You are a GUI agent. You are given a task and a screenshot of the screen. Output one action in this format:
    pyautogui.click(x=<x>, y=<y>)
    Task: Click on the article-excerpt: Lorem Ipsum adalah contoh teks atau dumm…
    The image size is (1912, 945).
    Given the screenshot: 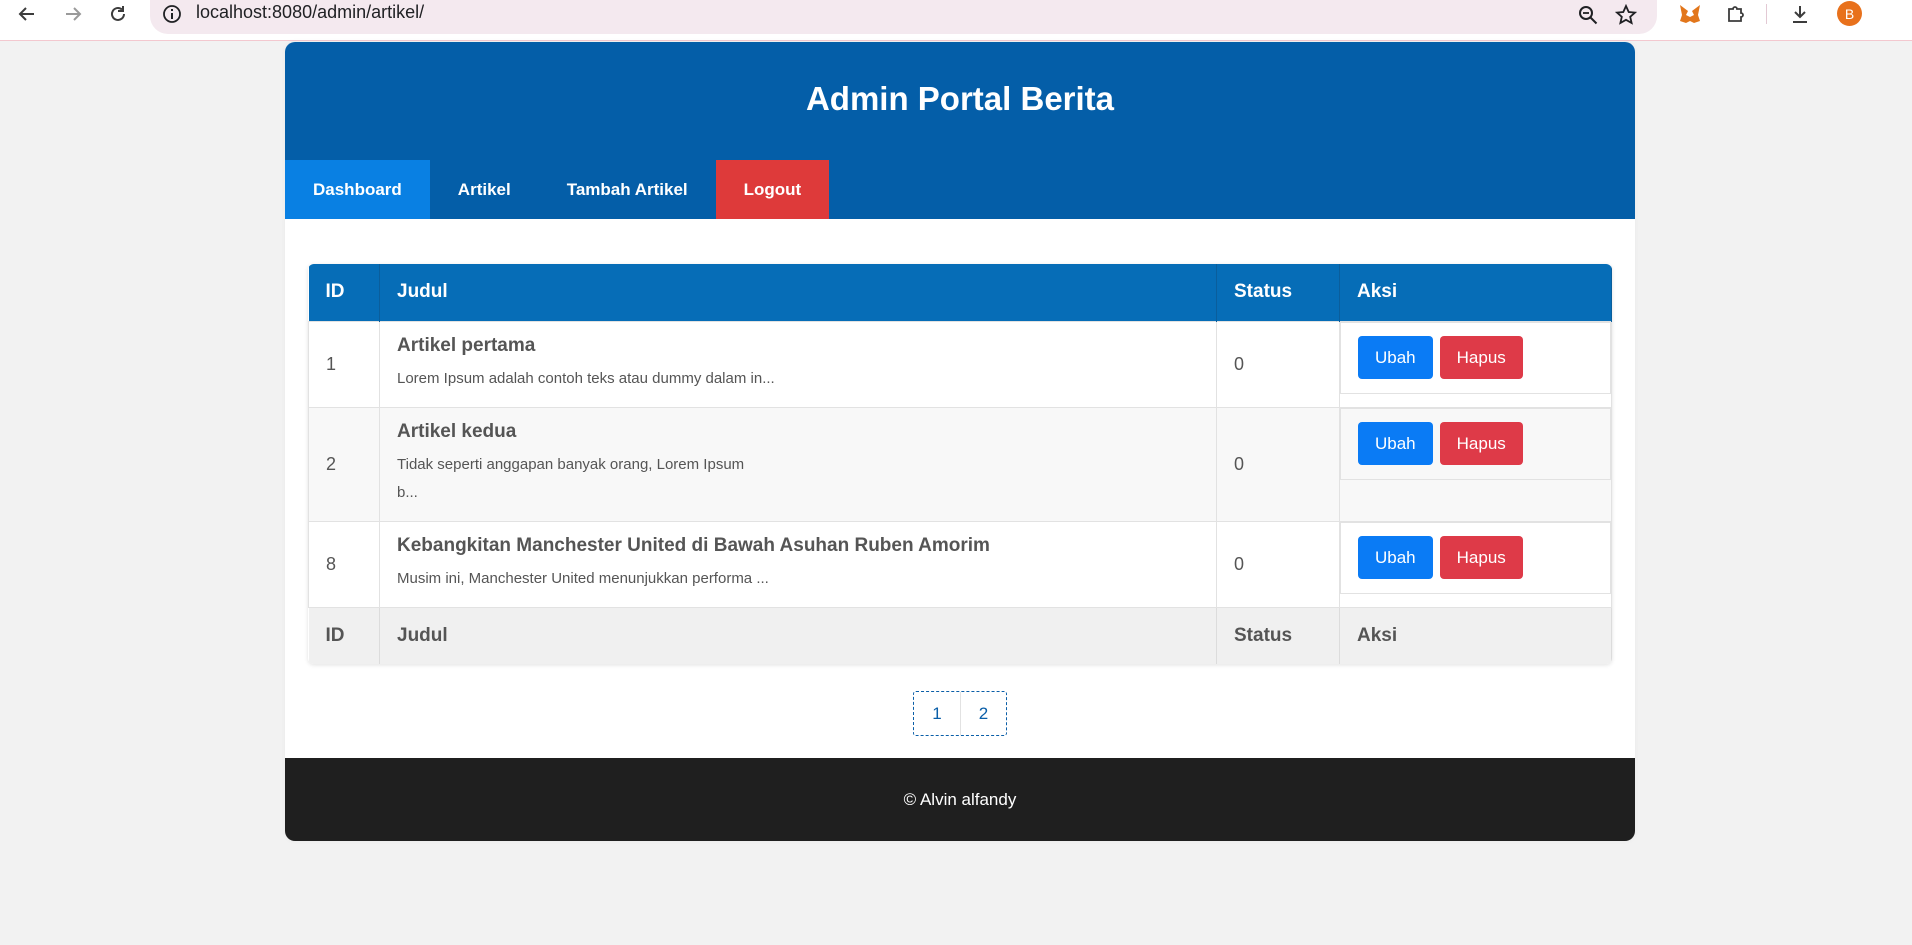 What is the action you would take?
    pyautogui.click(x=586, y=378)
    